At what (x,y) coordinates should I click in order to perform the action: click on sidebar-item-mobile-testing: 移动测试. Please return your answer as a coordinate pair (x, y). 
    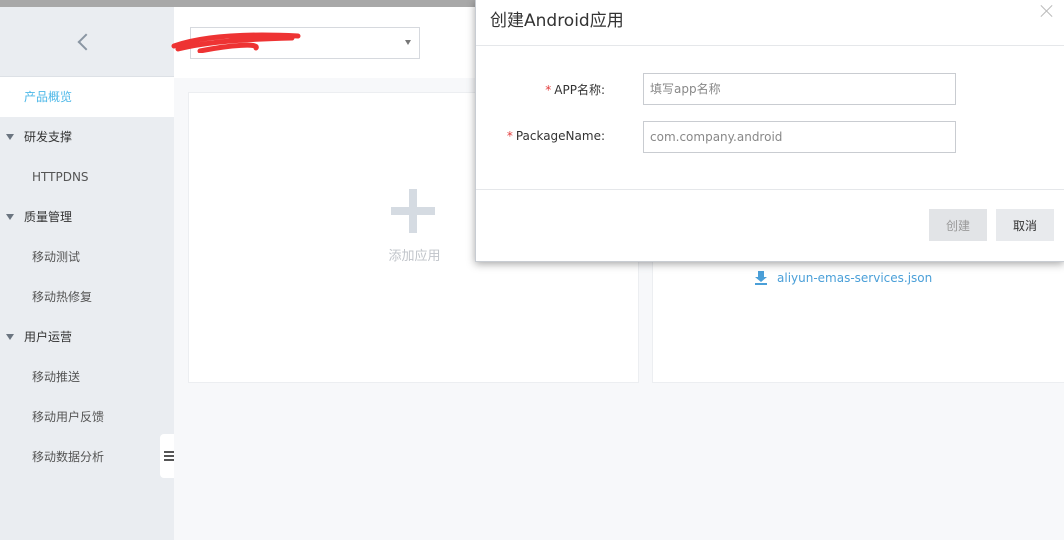
    Looking at the image, I should click on (87, 257).